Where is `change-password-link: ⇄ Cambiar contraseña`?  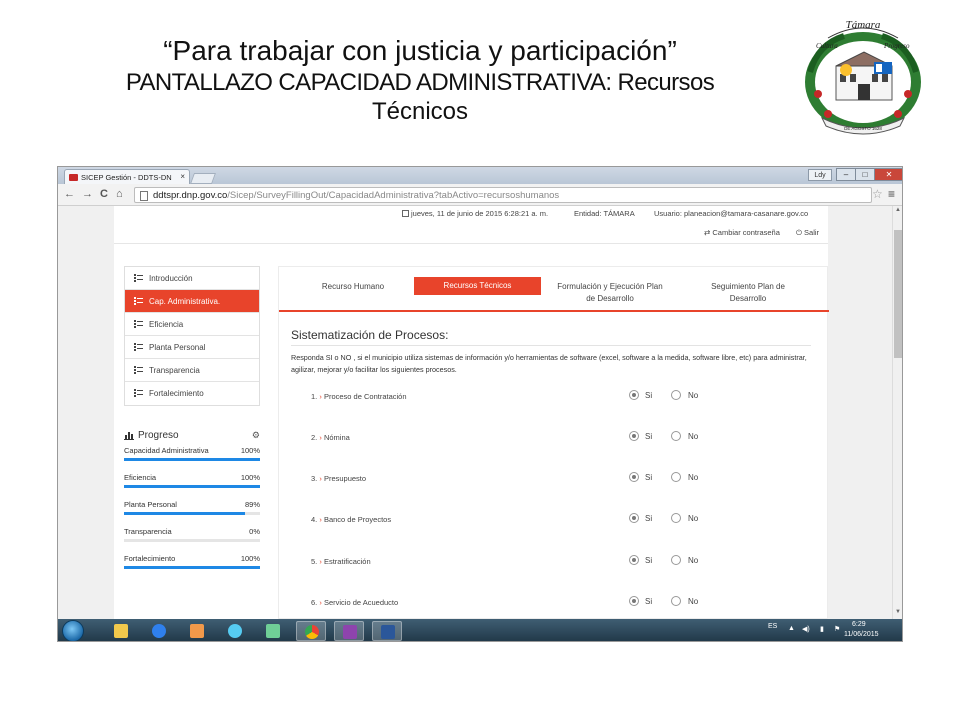 change-password-link: ⇄ Cambiar contraseña is located at coordinates (742, 232).